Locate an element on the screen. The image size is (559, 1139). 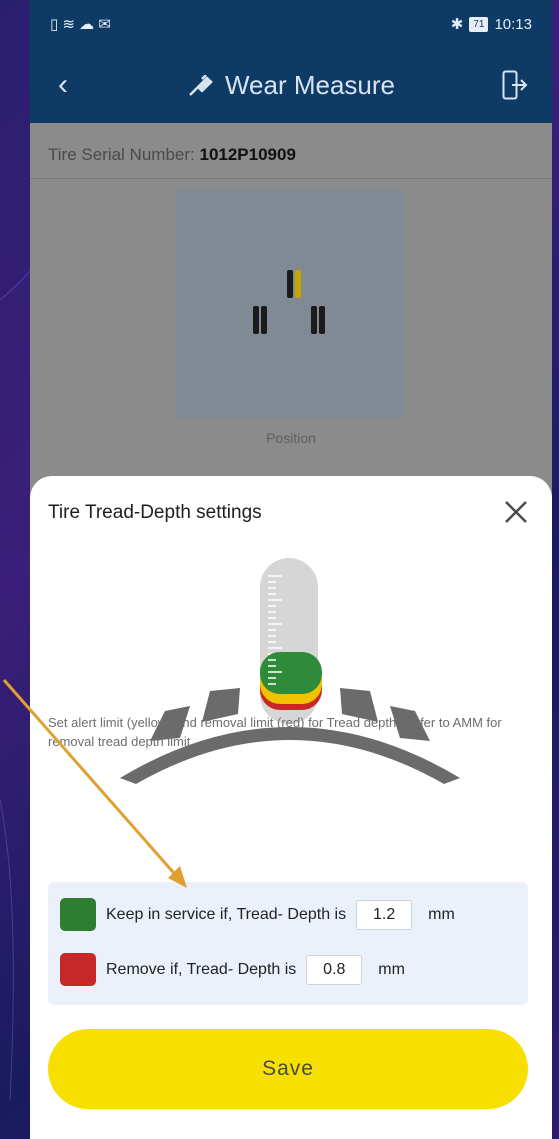
sheet-title: Tire Tread-Depth settings is located at coordinates (155, 512).